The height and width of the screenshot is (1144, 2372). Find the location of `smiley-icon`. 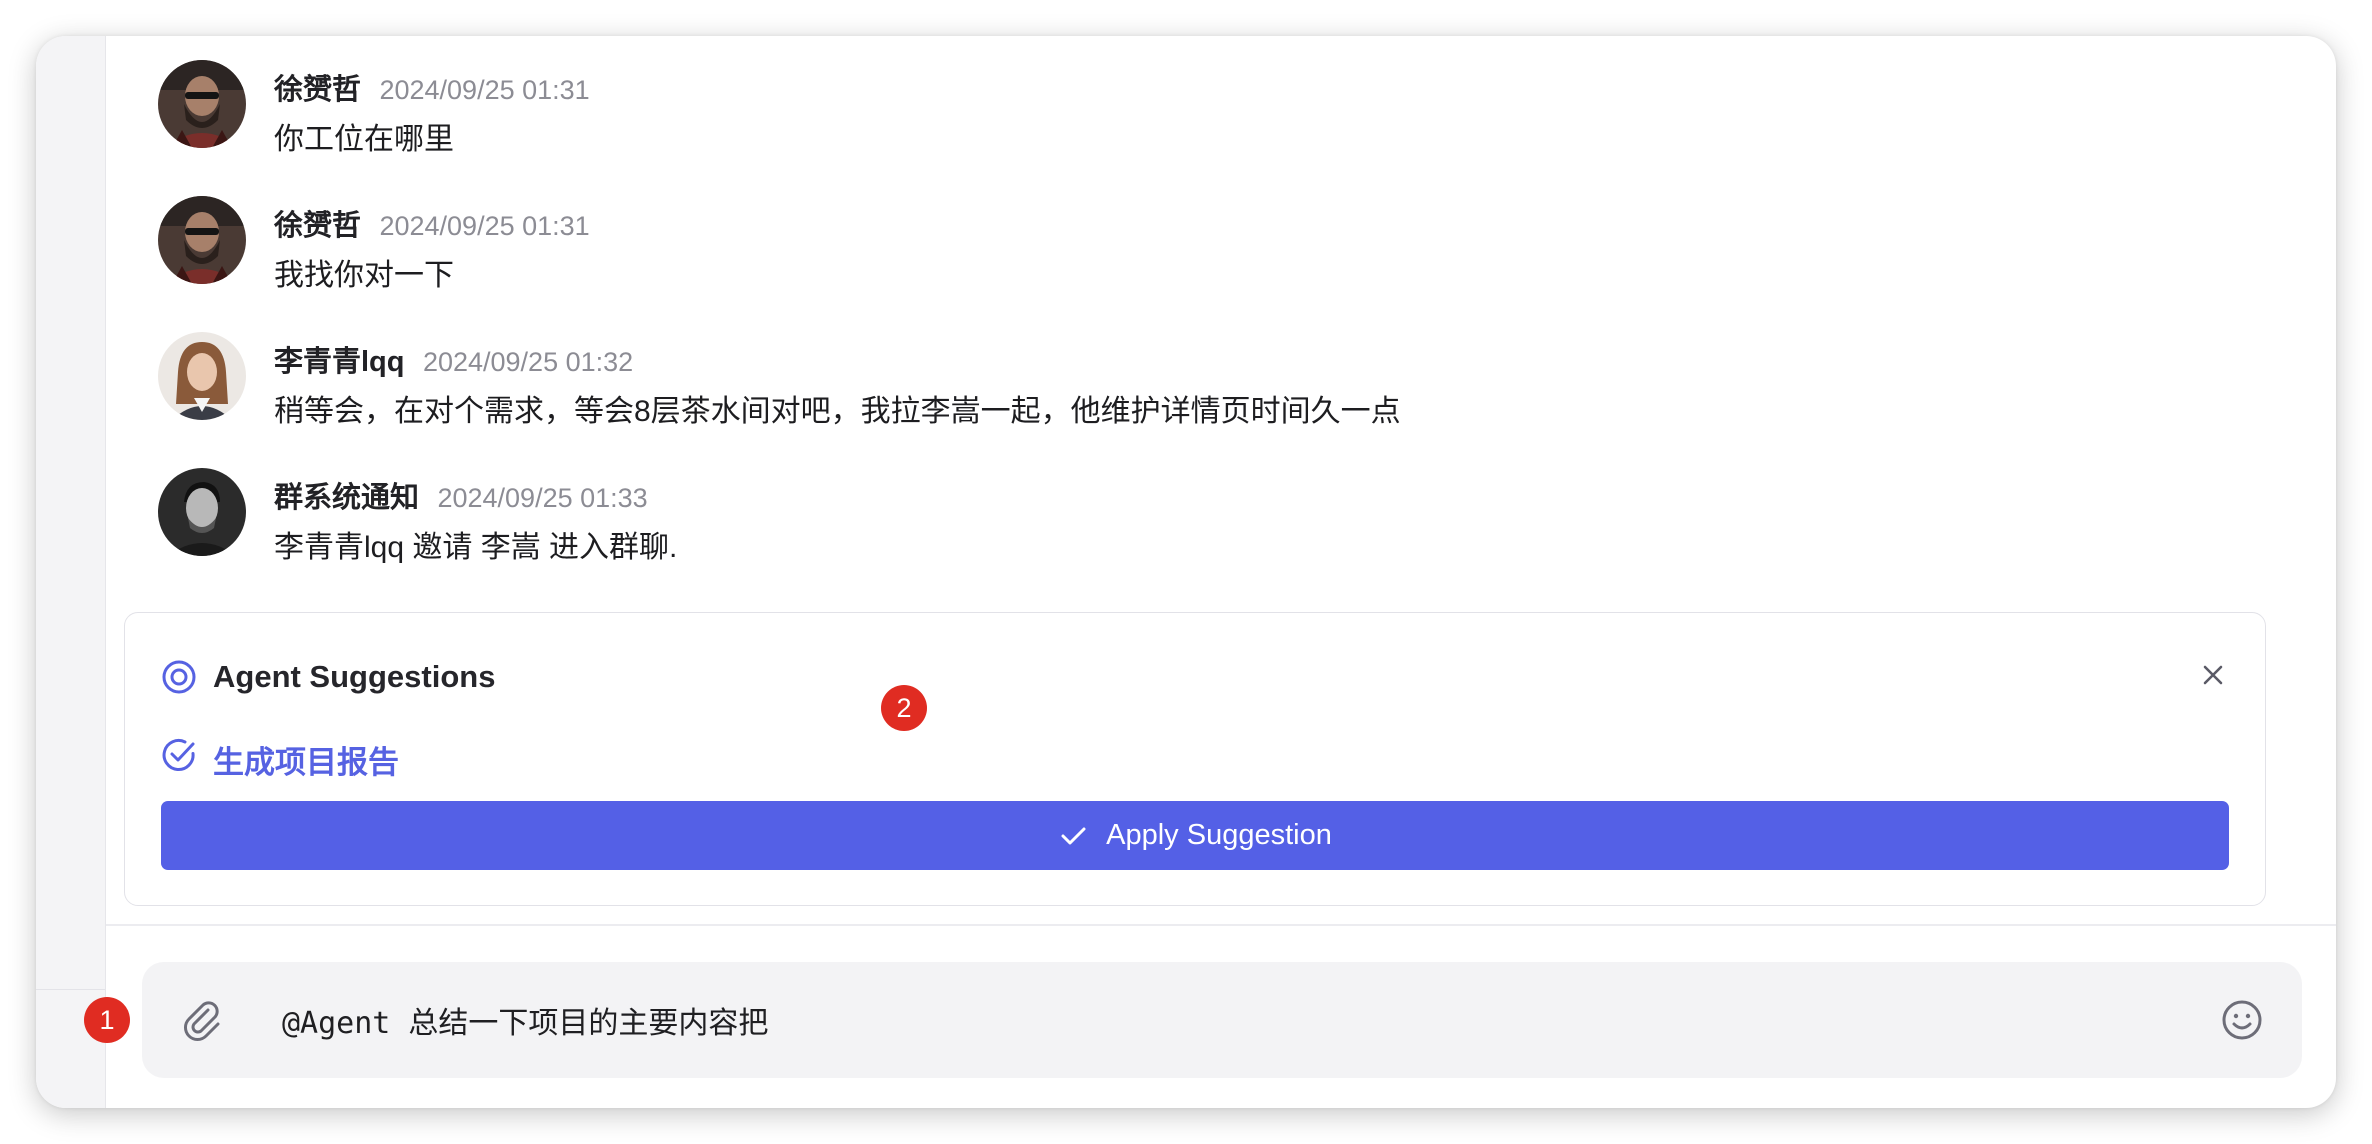

smiley-icon is located at coordinates (2242, 1020).